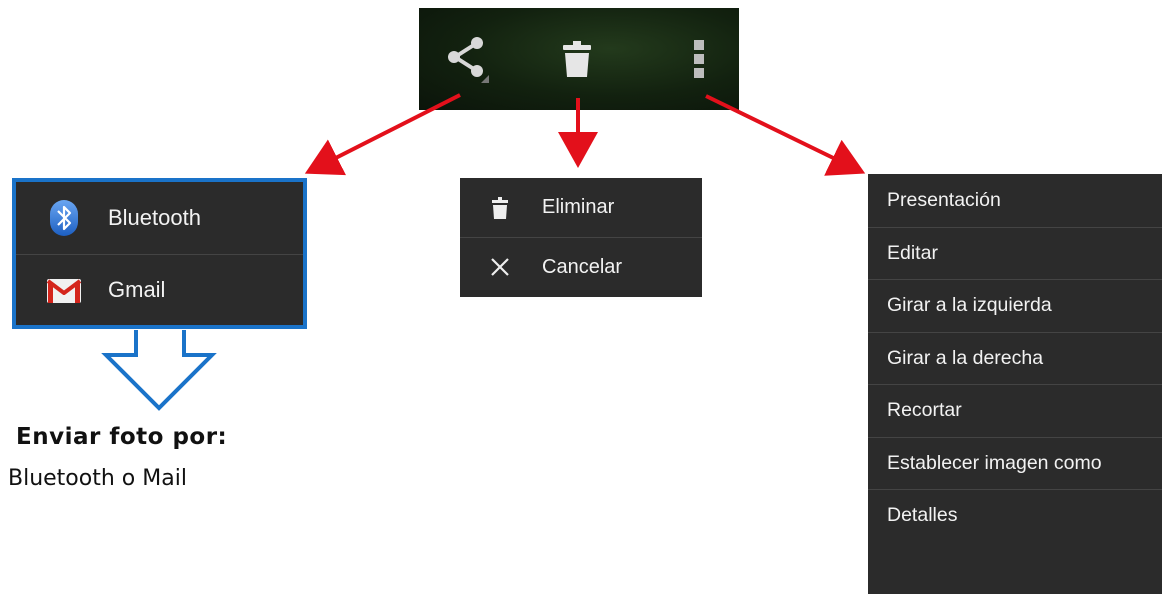 This screenshot has height=594, width=1162. What do you see at coordinates (994, 462) in the screenshot?
I see `menu-item-label: Establecer imagen como` at bounding box center [994, 462].